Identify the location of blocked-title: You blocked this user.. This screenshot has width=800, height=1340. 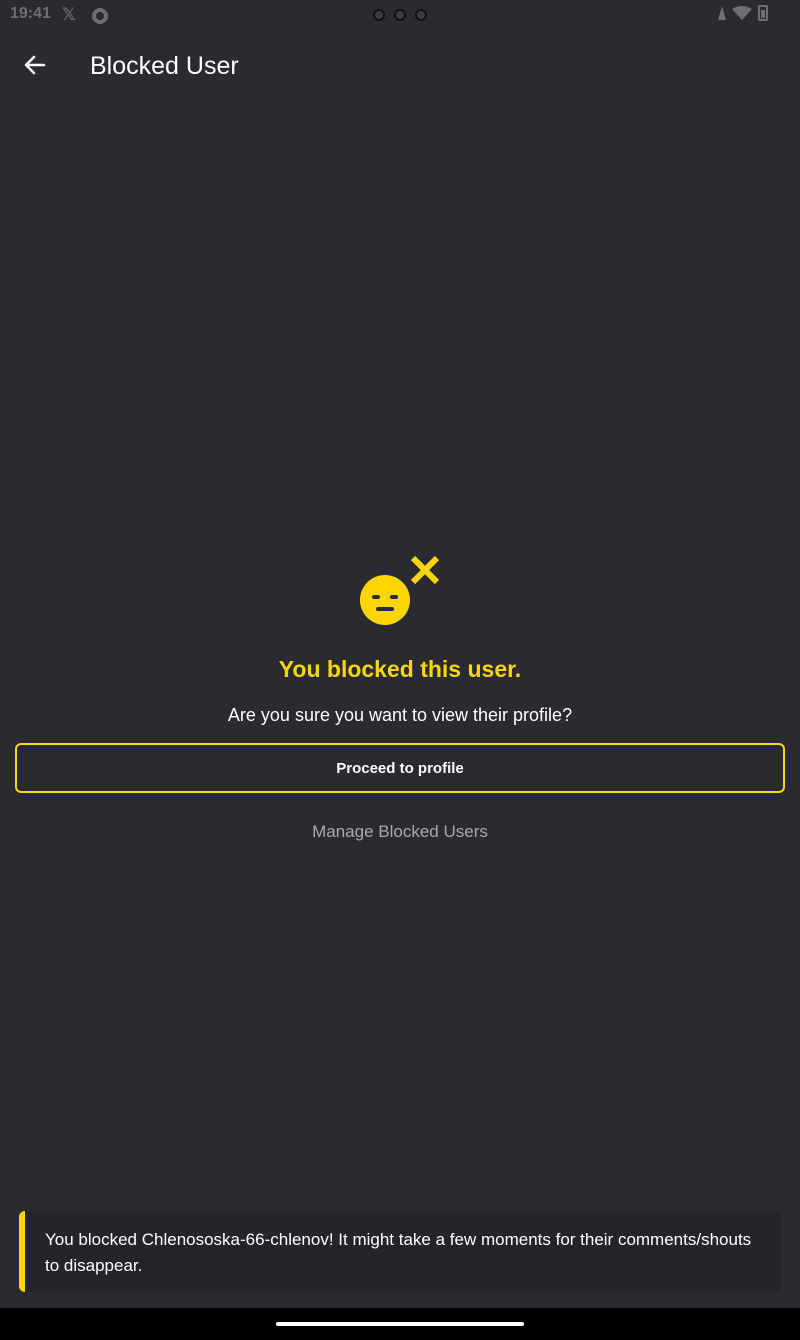
(400, 669).